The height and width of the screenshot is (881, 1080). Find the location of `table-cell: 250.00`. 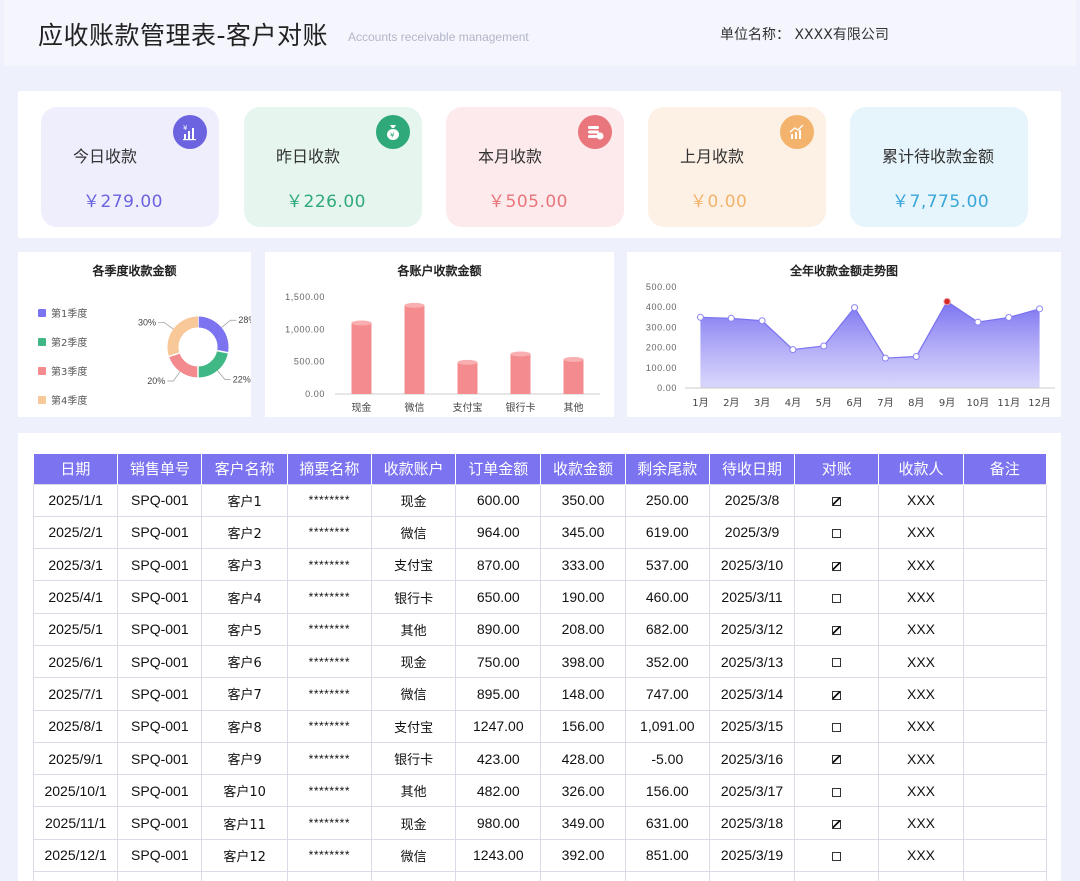

table-cell: 250.00 is located at coordinates (667, 500).